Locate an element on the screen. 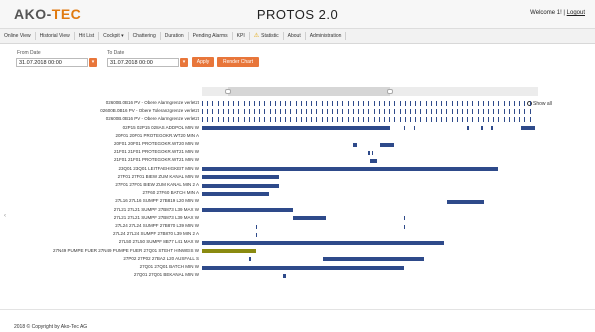  calendar-icon: ▾ is located at coordinates (93, 62).